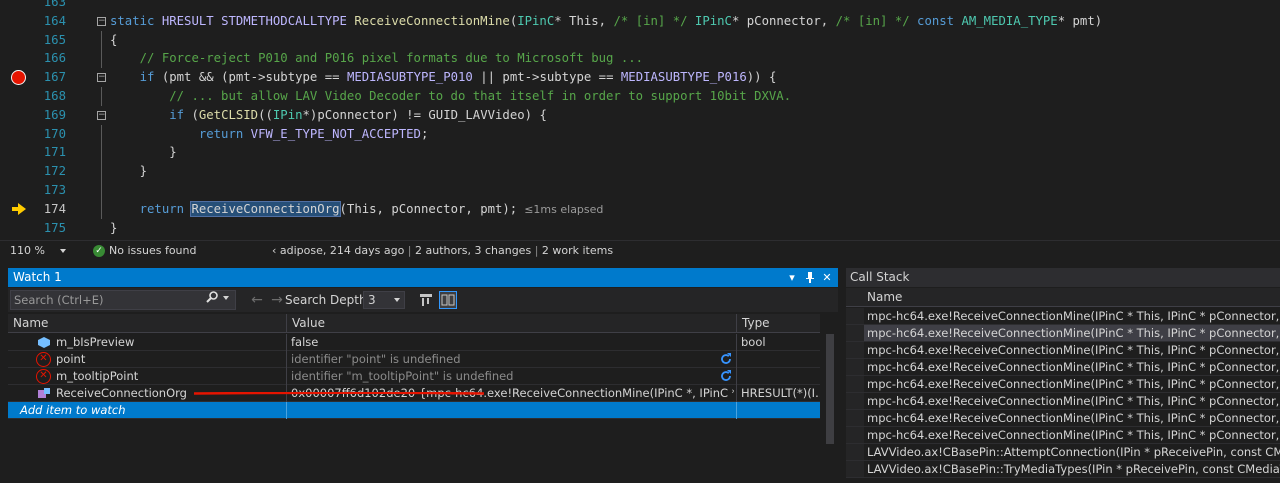 This screenshot has width=1280, height=483. I want to click on close-icon: ✕, so click(827, 277).